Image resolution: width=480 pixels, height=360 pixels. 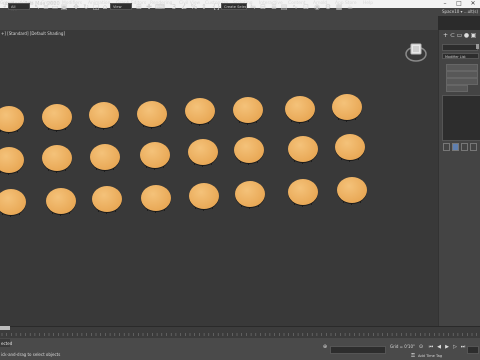 What do you see at coordinates (121, 6) in the screenshot?
I see `reference-coordinate-dropdown: View` at bounding box center [121, 6].